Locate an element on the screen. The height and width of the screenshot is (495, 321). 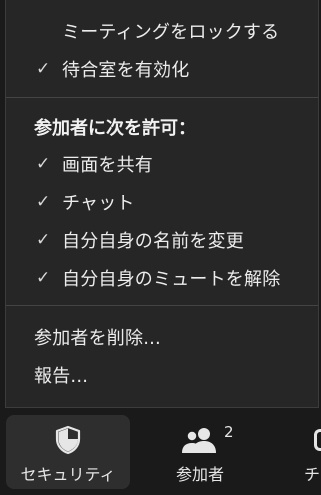
menu-item-waiting-room: ✓ 待合室を有効化 is located at coordinates (162, 69).